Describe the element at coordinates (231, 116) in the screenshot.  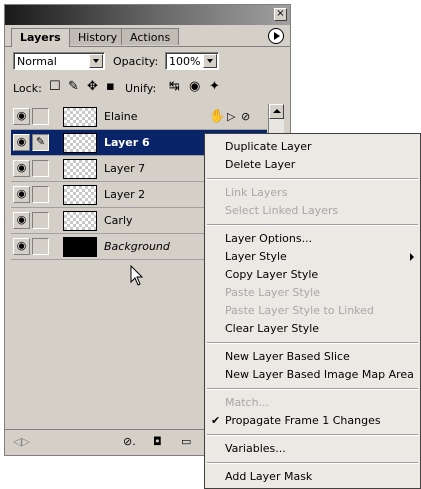
I see `play-icon: ▷` at that location.